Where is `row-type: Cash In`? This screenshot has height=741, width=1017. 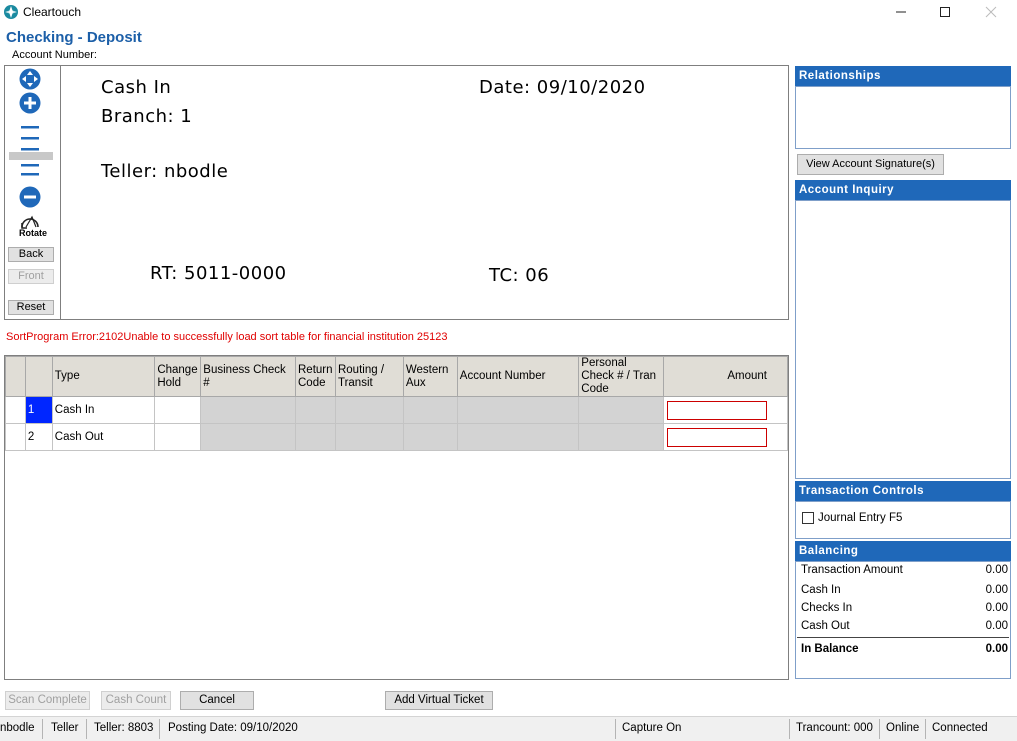
row-type: Cash In is located at coordinates (103, 410).